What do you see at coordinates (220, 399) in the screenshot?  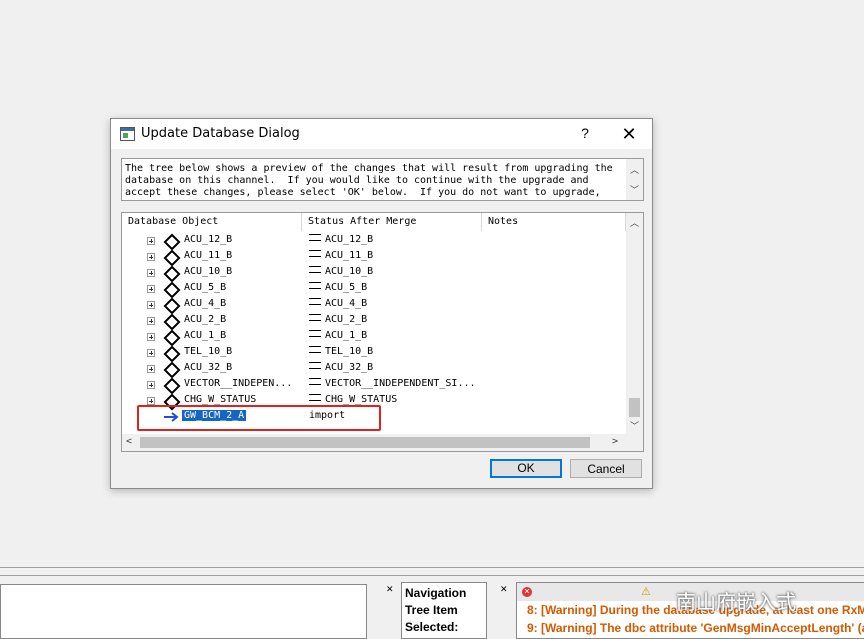 I see `database-object-name: CHG_W_STATUS` at bounding box center [220, 399].